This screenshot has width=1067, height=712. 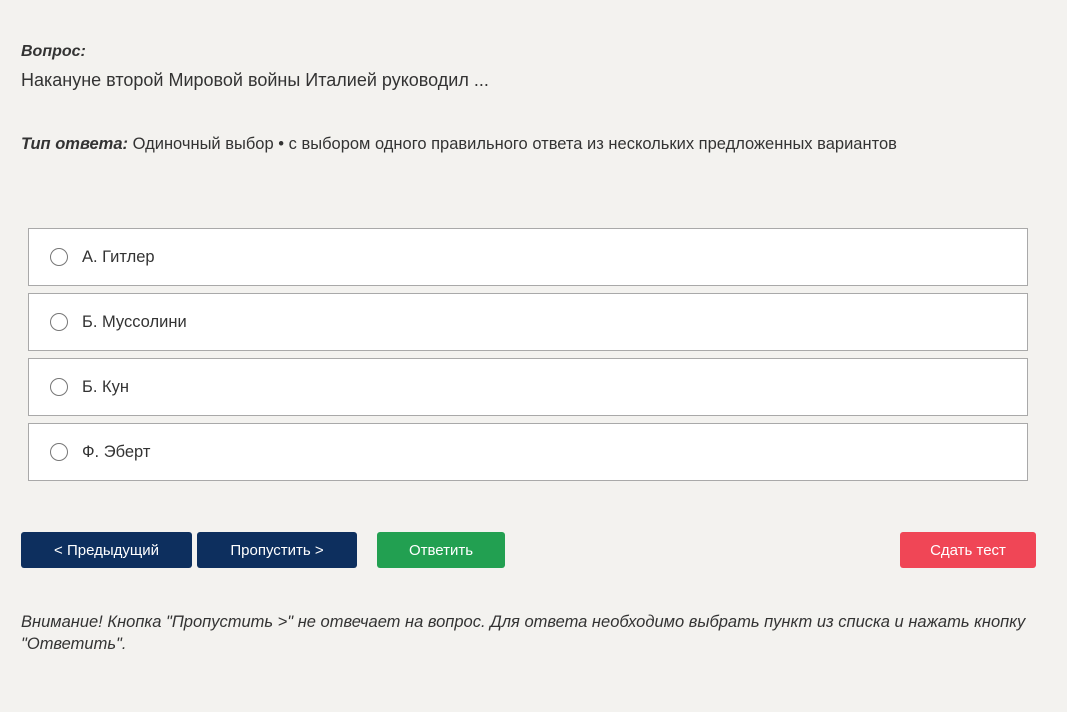 What do you see at coordinates (106, 550) in the screenshot?
I see `previous-button: < Предыдущий` at bounding box center [106, 550].